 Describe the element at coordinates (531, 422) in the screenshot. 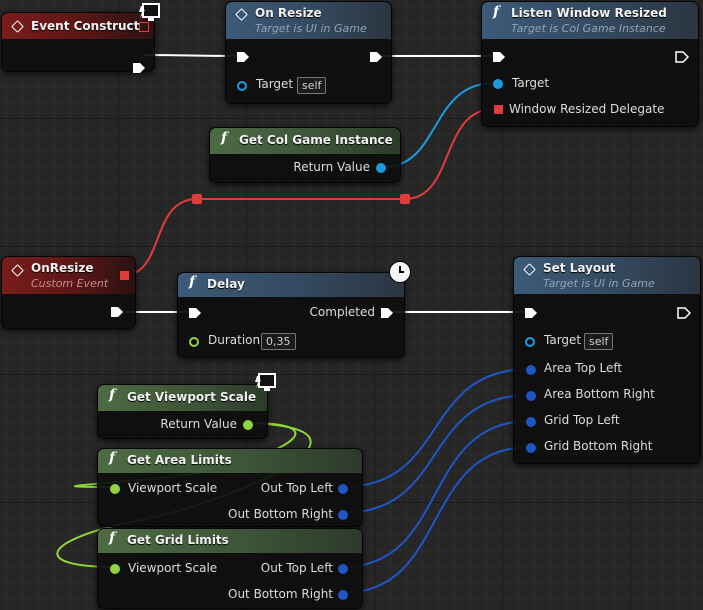

I see `grid-top-left-pin` at that location.